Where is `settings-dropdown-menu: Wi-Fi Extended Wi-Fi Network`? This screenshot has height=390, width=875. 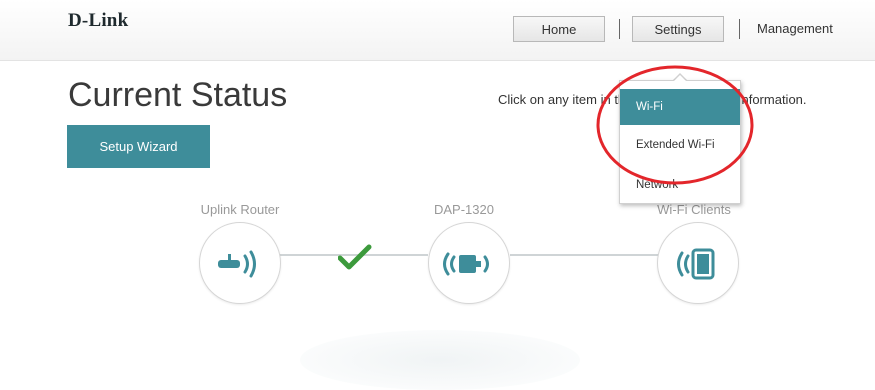
settings-dropdown-menu: Wi-Fi Extended Wi-Fi Network is located at coordinates (680, 142).